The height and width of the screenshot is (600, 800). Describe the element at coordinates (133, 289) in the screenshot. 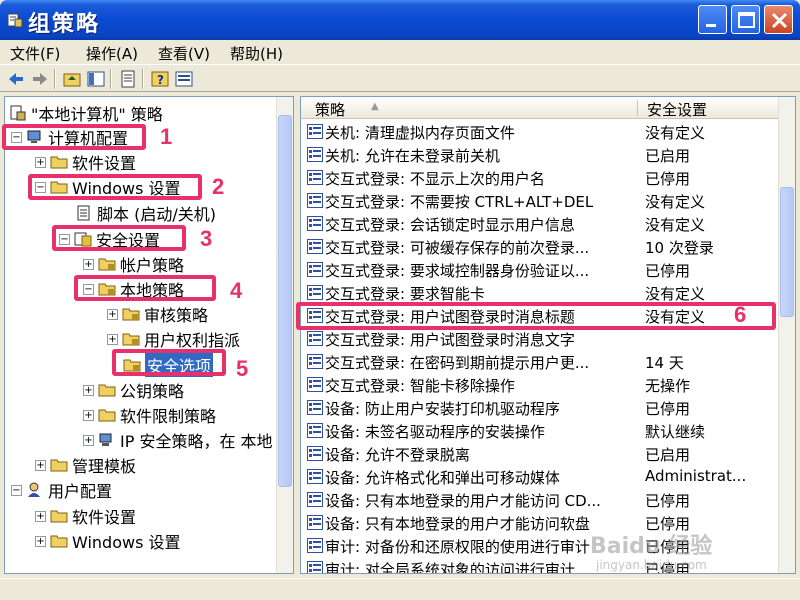

I see `tree-item-local-policy: − 本地策略` at that location.